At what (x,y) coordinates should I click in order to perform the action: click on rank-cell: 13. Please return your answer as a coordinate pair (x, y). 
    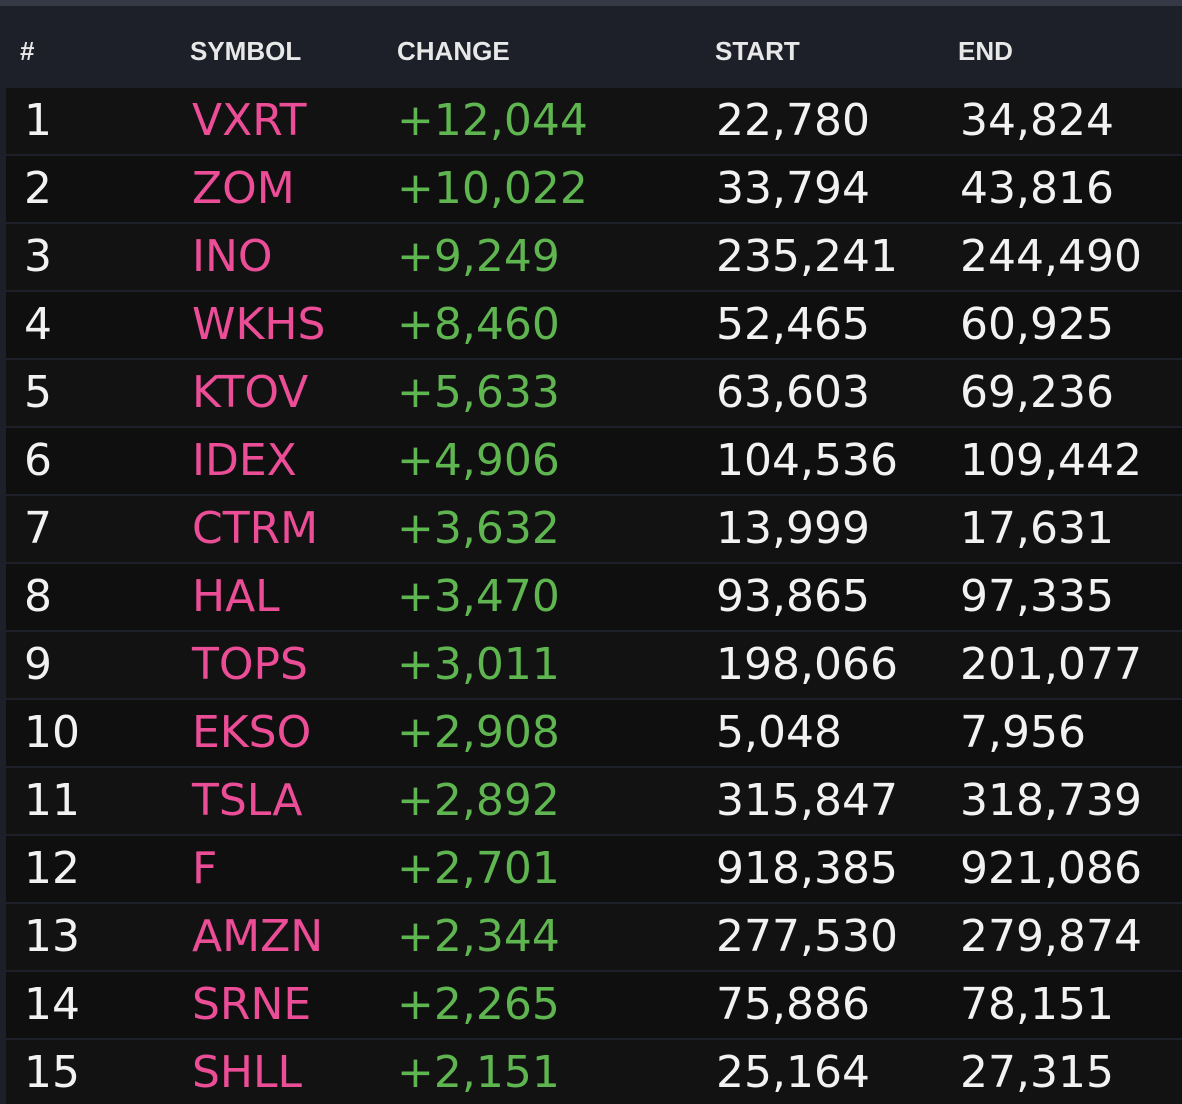
    Looking at the image, I should click on (52, 936).